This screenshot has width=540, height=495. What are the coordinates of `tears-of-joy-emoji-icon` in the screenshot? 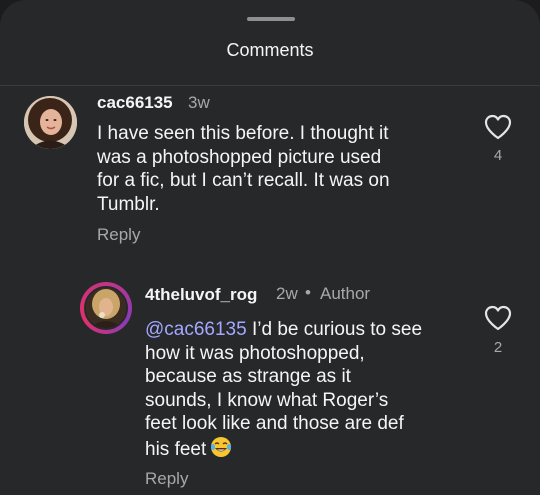 It's located at (221, 450).